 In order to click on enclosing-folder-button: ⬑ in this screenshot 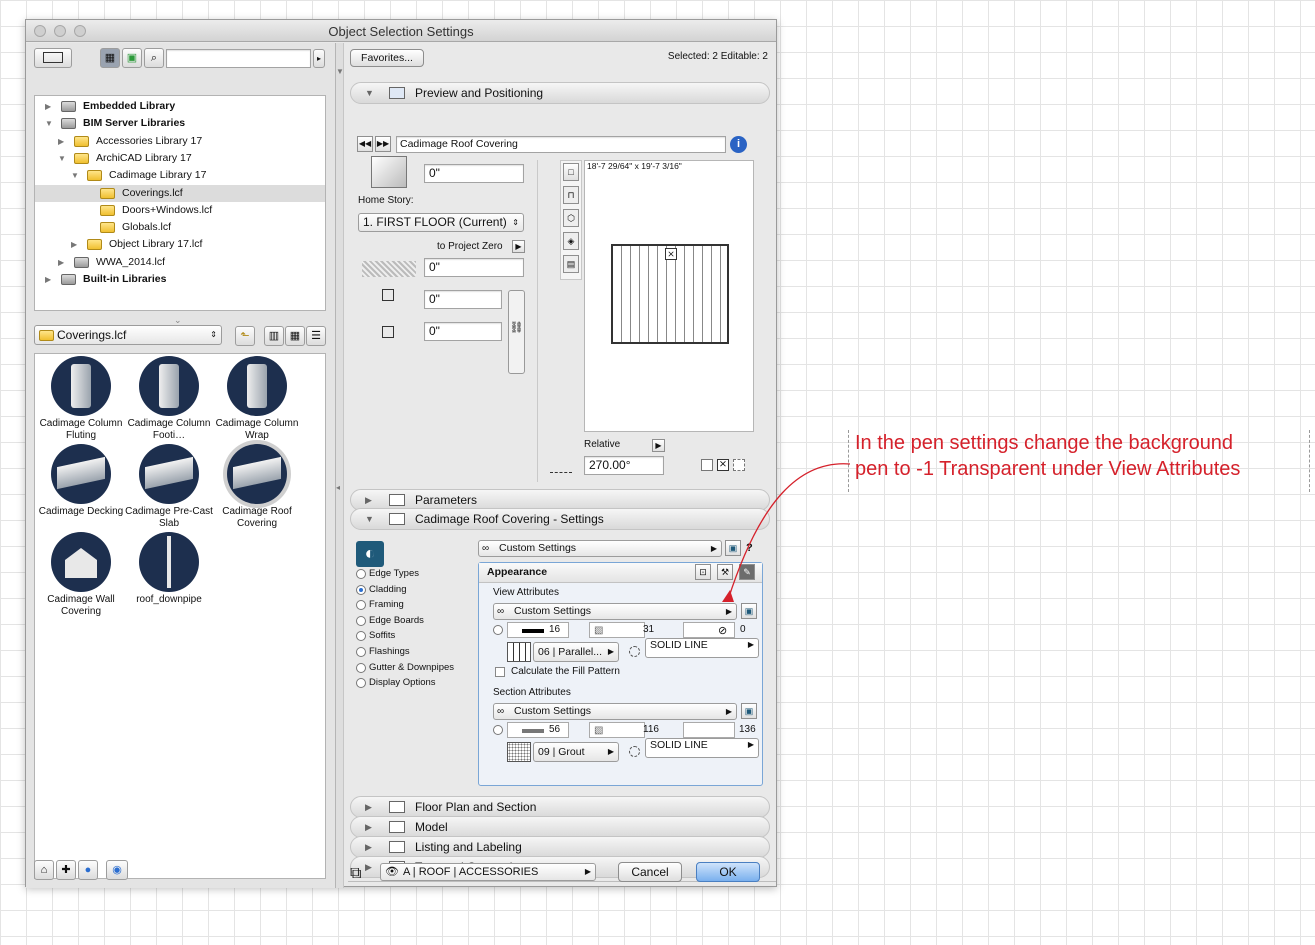, I will do `click(245, 336)`.